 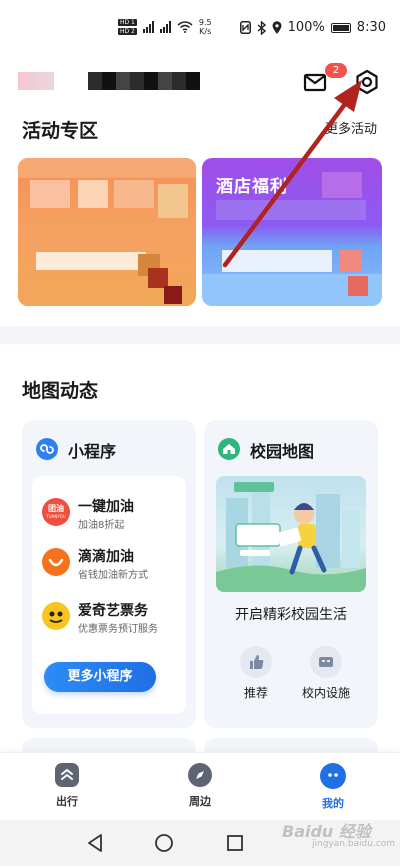 What do you see at coordinates (185, 27) in the screenshot?
I see `wifi-icon` at bounding box center [185, 27].